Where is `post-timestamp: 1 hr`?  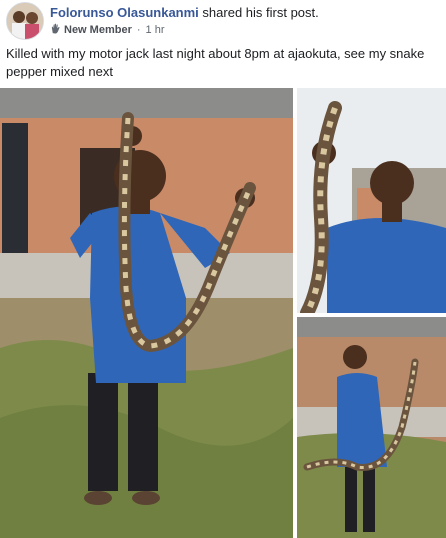 post-timestamp: 1 hr is located at coordinates (155, 30).